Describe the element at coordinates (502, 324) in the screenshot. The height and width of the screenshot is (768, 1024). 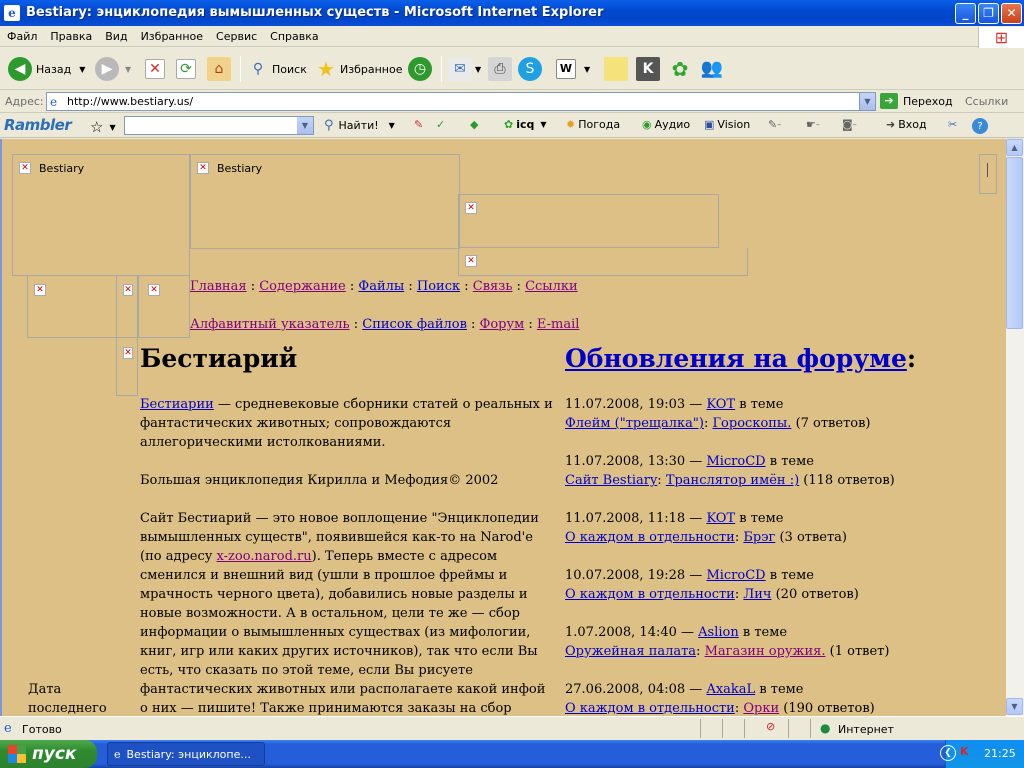
I see `nav-forum: Форум` at that location.